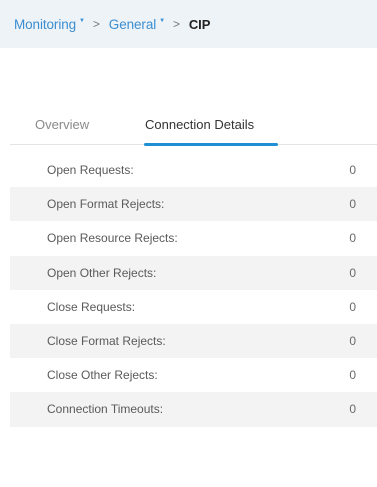 Image resolution: width=377 pixels, height=487 pixels. Describe the element at coordinates (193, 238) in the screenshot. I see `list-item: Open Resource Rejects: 0` at that location.